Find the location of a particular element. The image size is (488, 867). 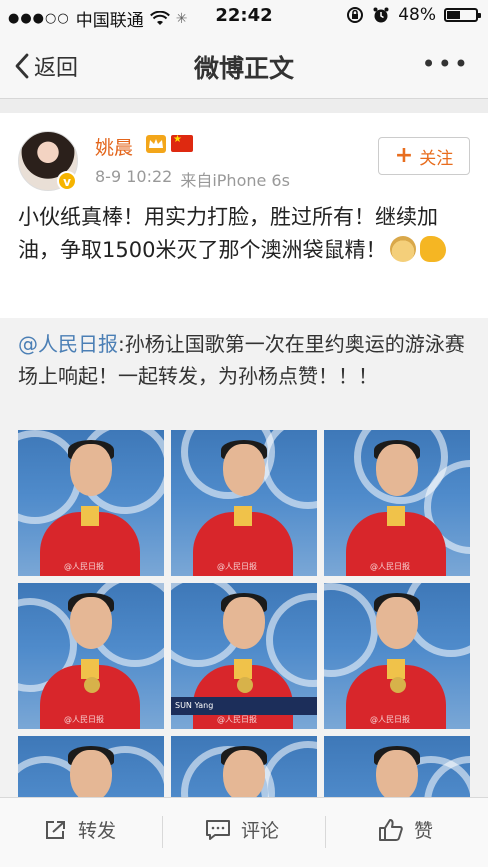

repost-label: 转发 is located at coordinates (97, 831).